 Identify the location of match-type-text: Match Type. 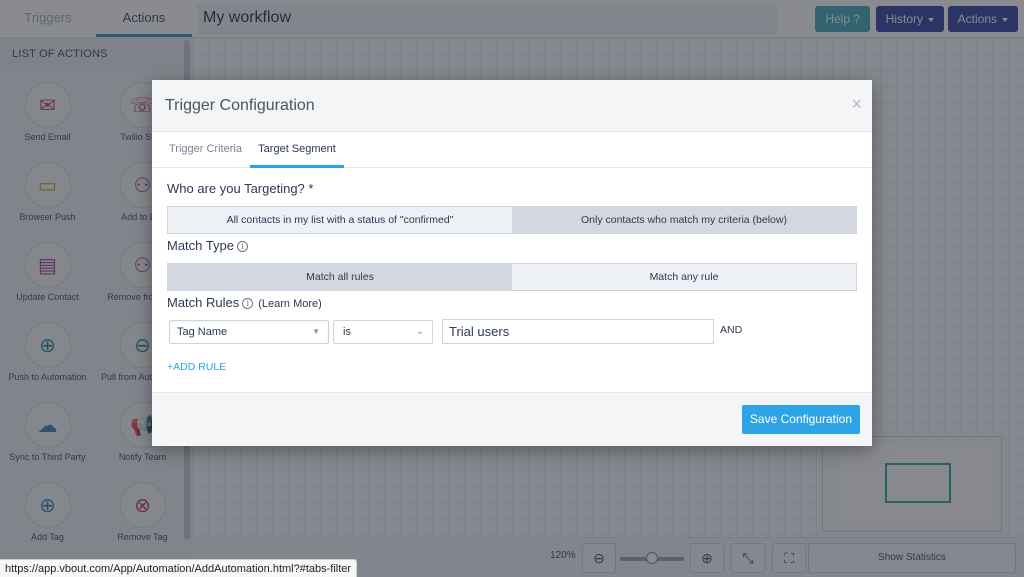
(200, 245).